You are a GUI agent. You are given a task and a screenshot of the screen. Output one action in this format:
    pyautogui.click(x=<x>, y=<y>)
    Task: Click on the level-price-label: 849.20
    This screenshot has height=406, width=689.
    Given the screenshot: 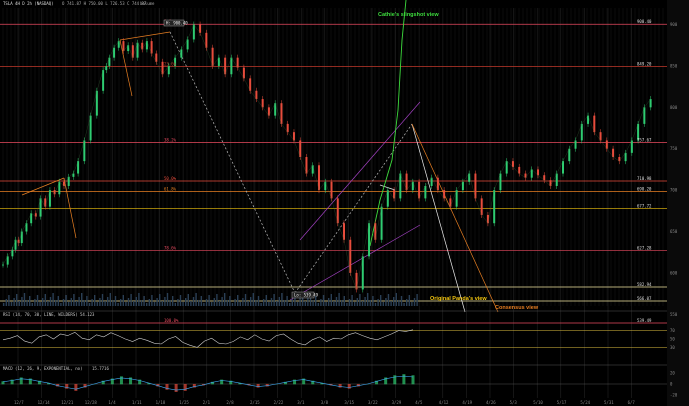 What is the action you would take?
    pyautogui.click(x=644, y=64)
    